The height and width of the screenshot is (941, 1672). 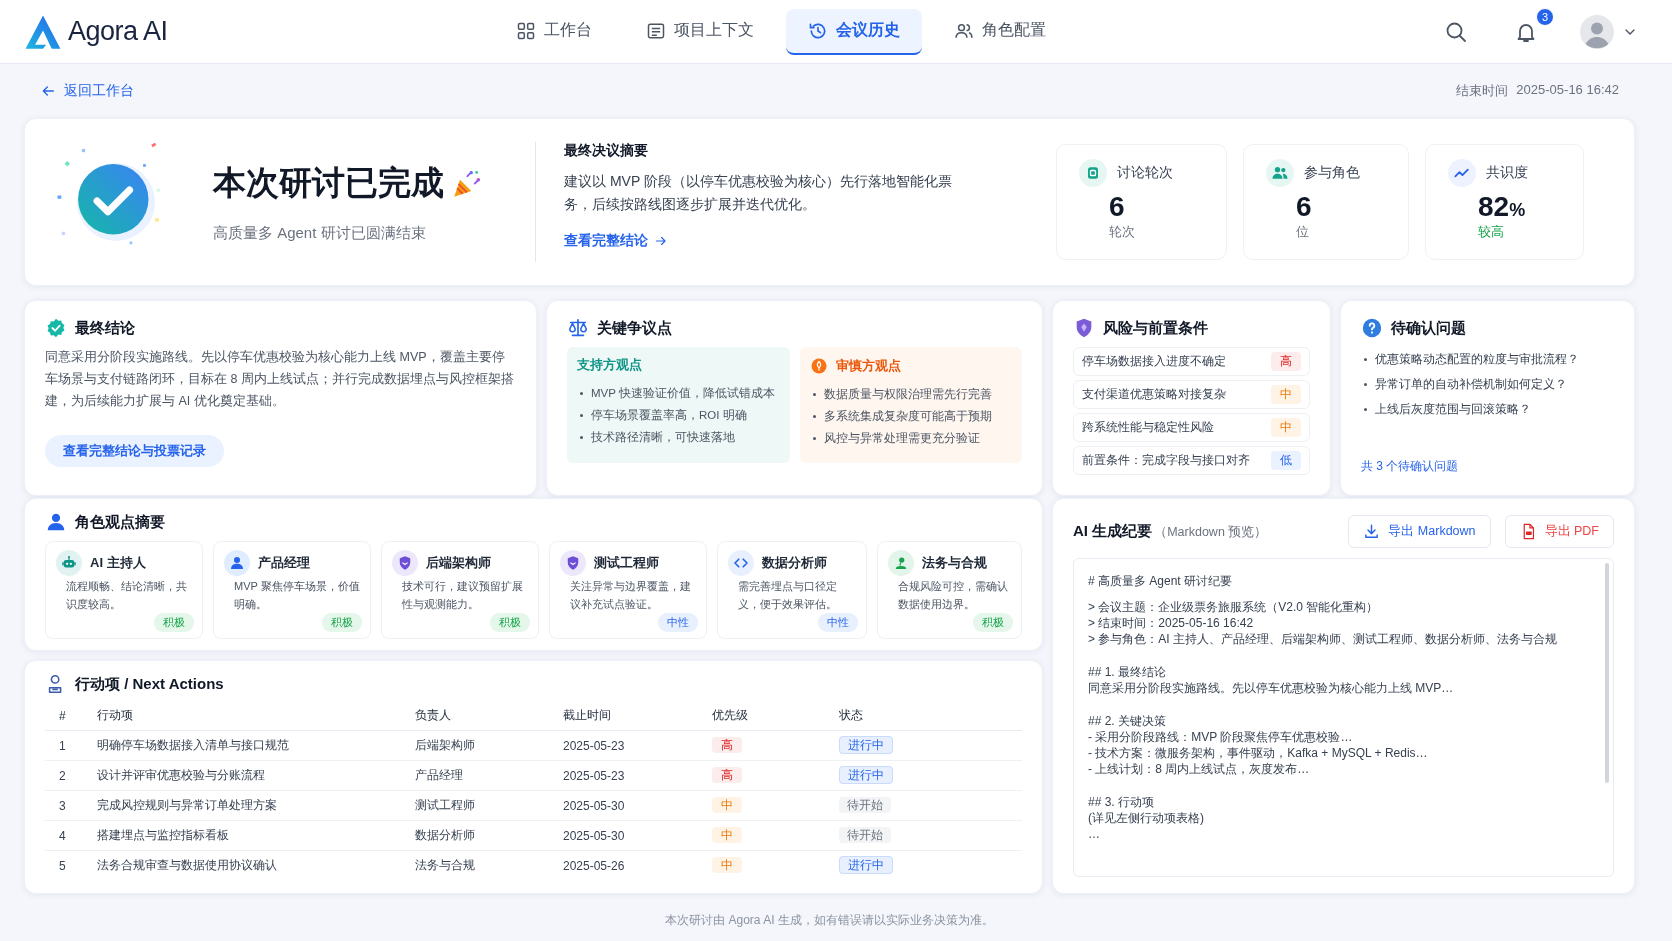 What do you see at coordinates (854, 31) in the screenshot?
I see `nav-tab: 会议历史` at bounding box center [854, 31].